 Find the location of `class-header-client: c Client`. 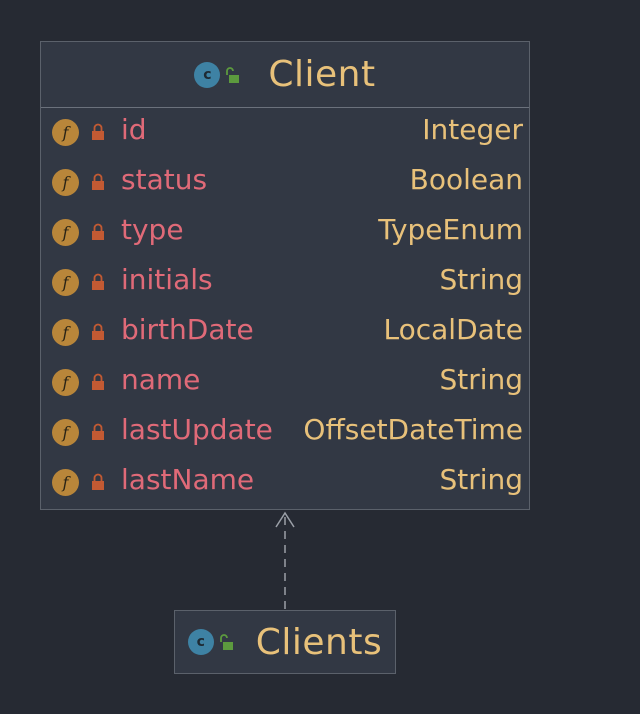

class-header-client: c Client is located at coordinates (285, 75).